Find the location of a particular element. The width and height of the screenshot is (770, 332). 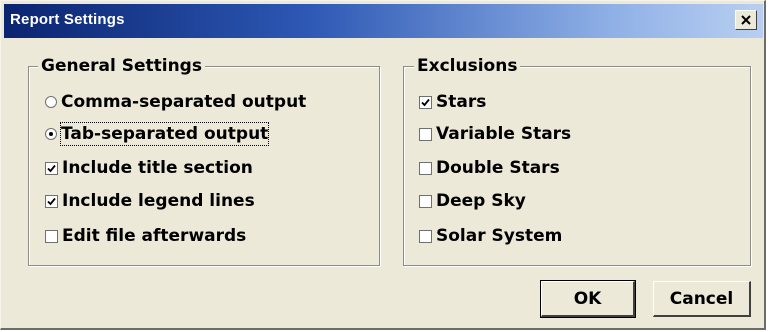

exclusions-legend: Exclusions is located at coordinates (467, 66).